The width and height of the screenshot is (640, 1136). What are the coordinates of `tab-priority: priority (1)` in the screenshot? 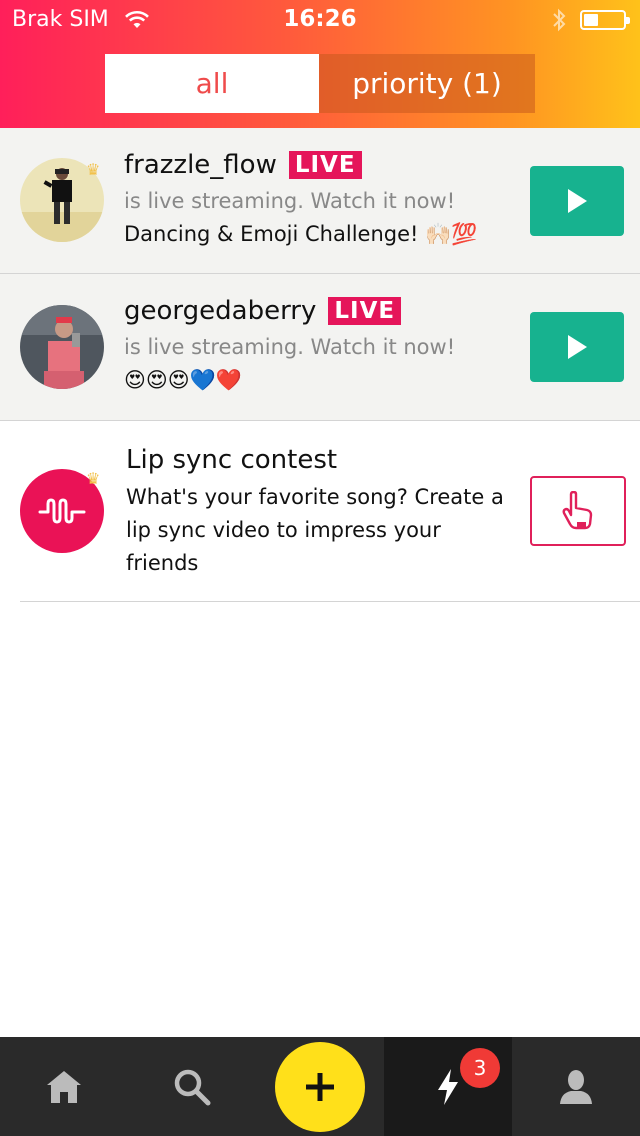 It's located at (427, 83).